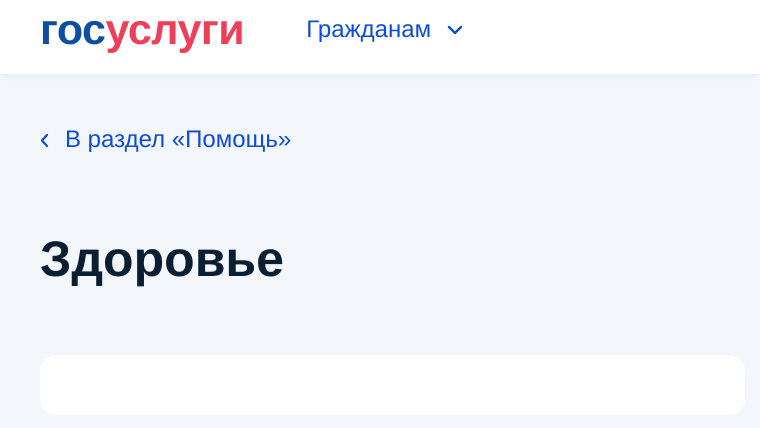 The height and width of the screenshot is (428, 760). I want to click on chevron-left-icon, so click(44, 140).